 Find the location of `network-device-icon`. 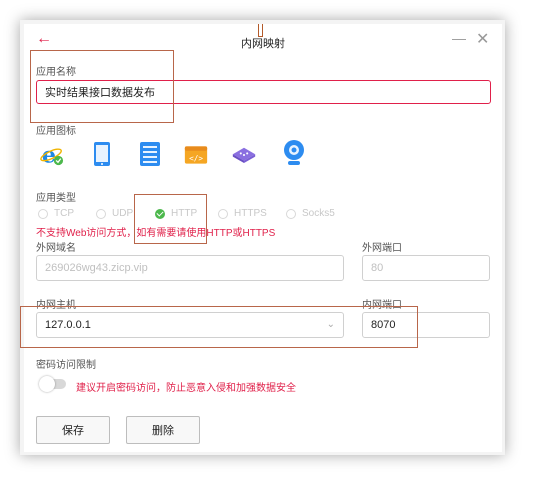

network-device-icon is located at coordinates (244, 155).